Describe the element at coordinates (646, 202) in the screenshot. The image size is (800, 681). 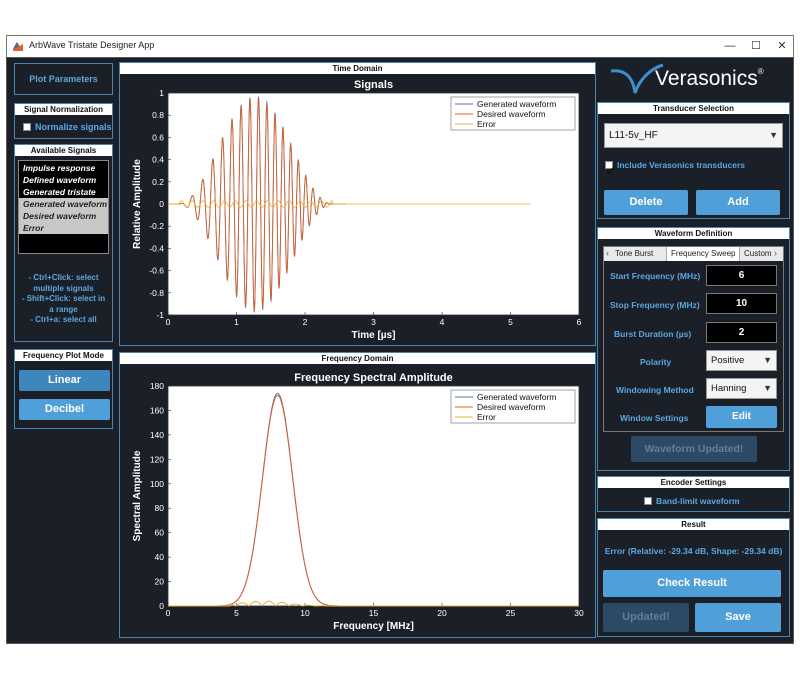
I see `delete-button: Delete` at that location.